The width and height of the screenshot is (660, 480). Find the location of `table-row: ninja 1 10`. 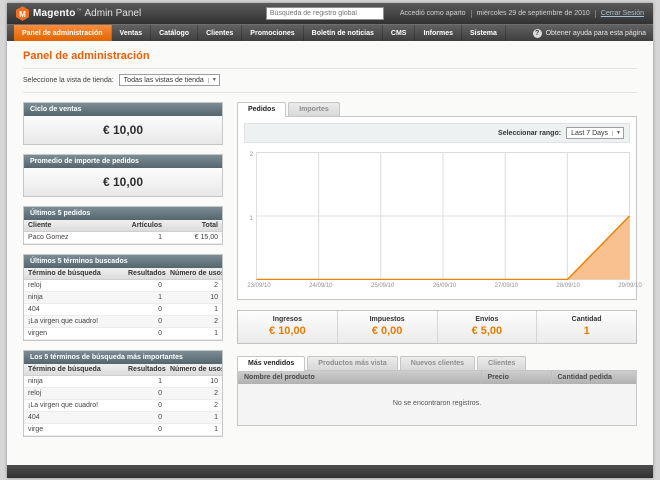

table-row: ninja 1 10 is located at coordinates (123, 297).